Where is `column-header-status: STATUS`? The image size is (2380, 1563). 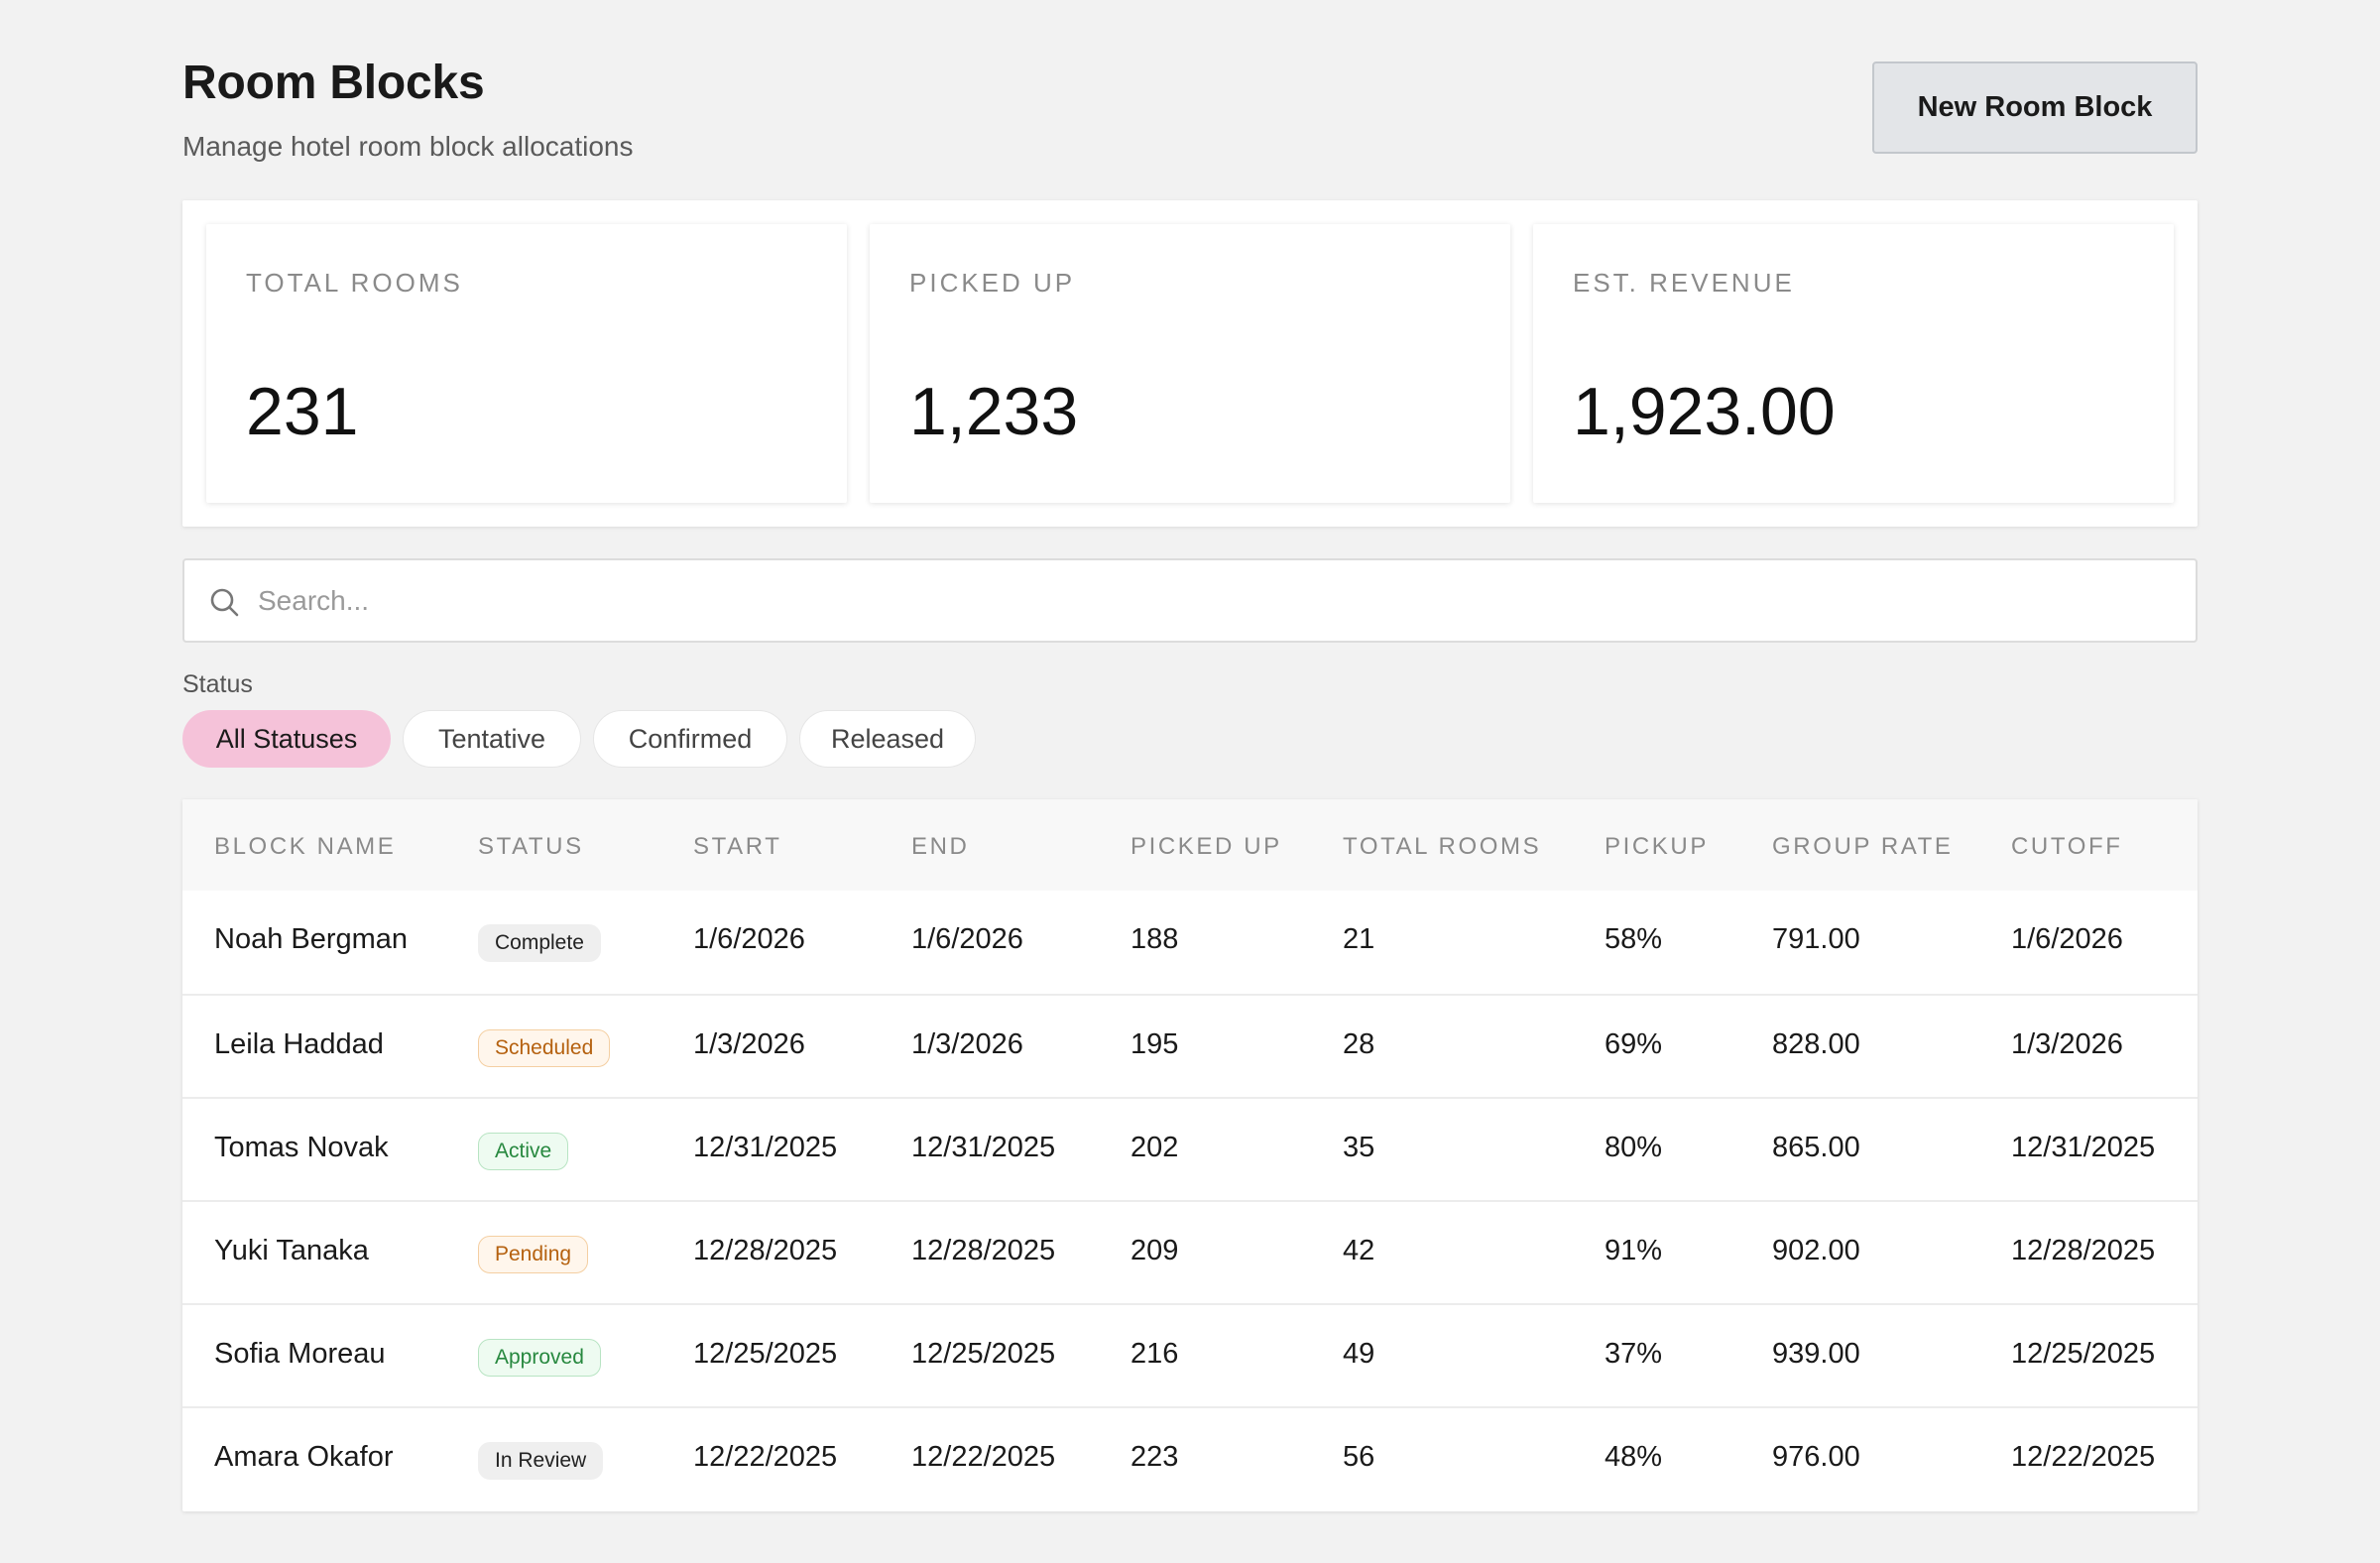 column-header-status: STATUS is located at coordinates (531, 847).